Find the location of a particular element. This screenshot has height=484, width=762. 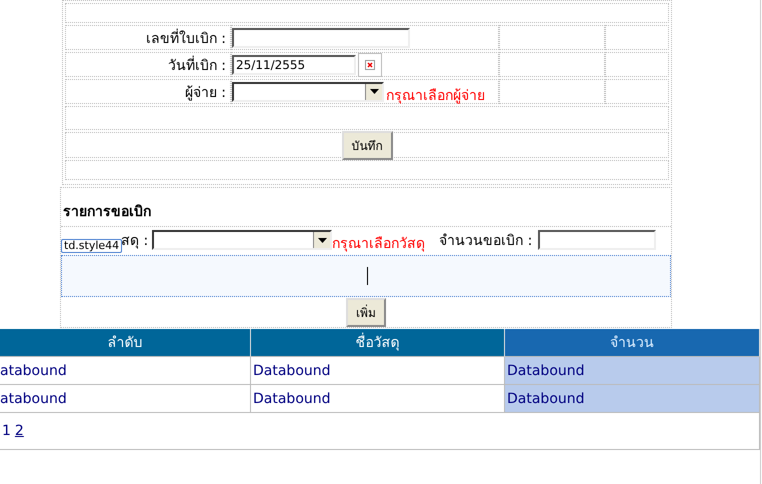

field-label: สดุ : is located at coordinates (135, 241).